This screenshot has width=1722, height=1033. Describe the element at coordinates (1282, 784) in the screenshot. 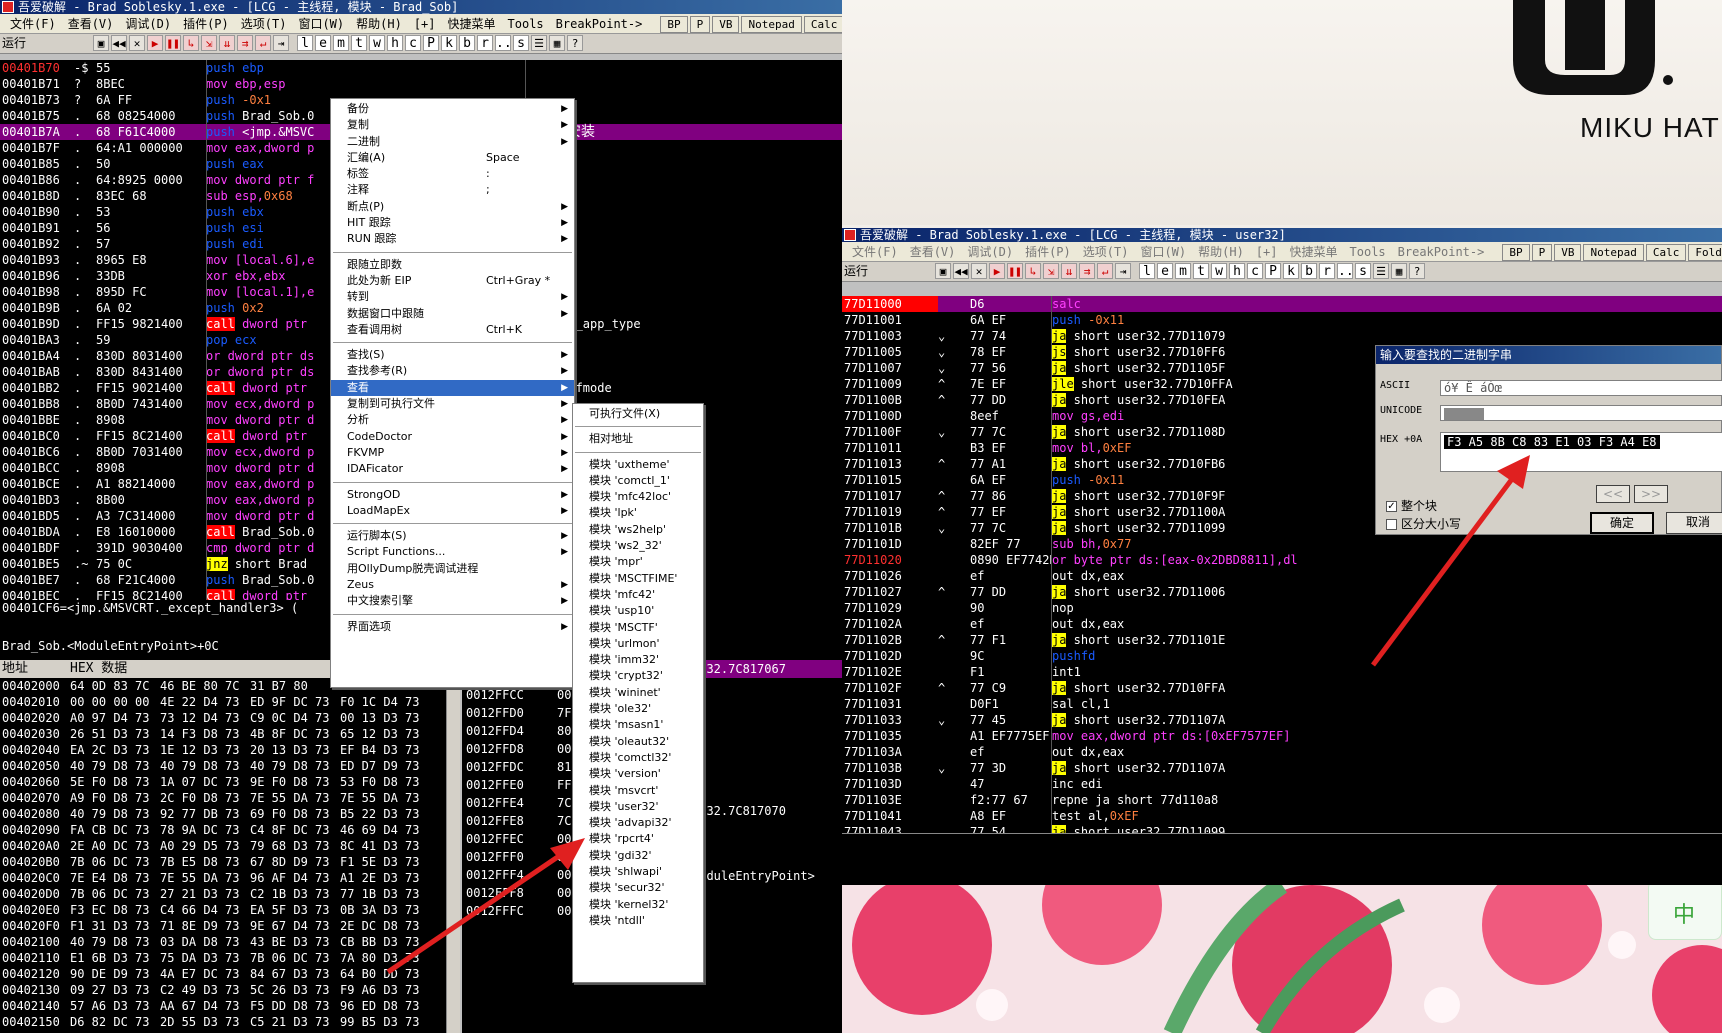

I see `disasm-row: 77D1103D 47 inc edi` at that location.